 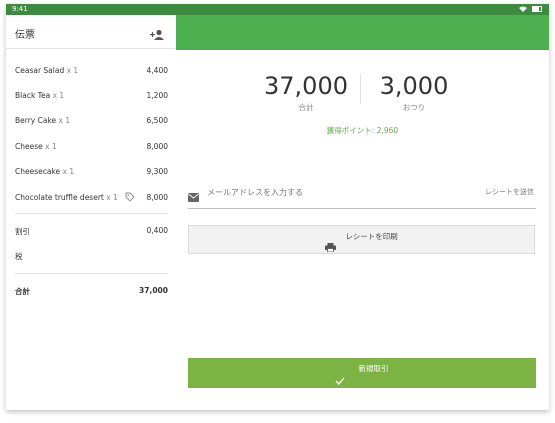 What do you see at coordinates (47, 70) in the screenshot?
I see `order-item-name: Ceasar Salad x 1` at bounding box center [47, 70].